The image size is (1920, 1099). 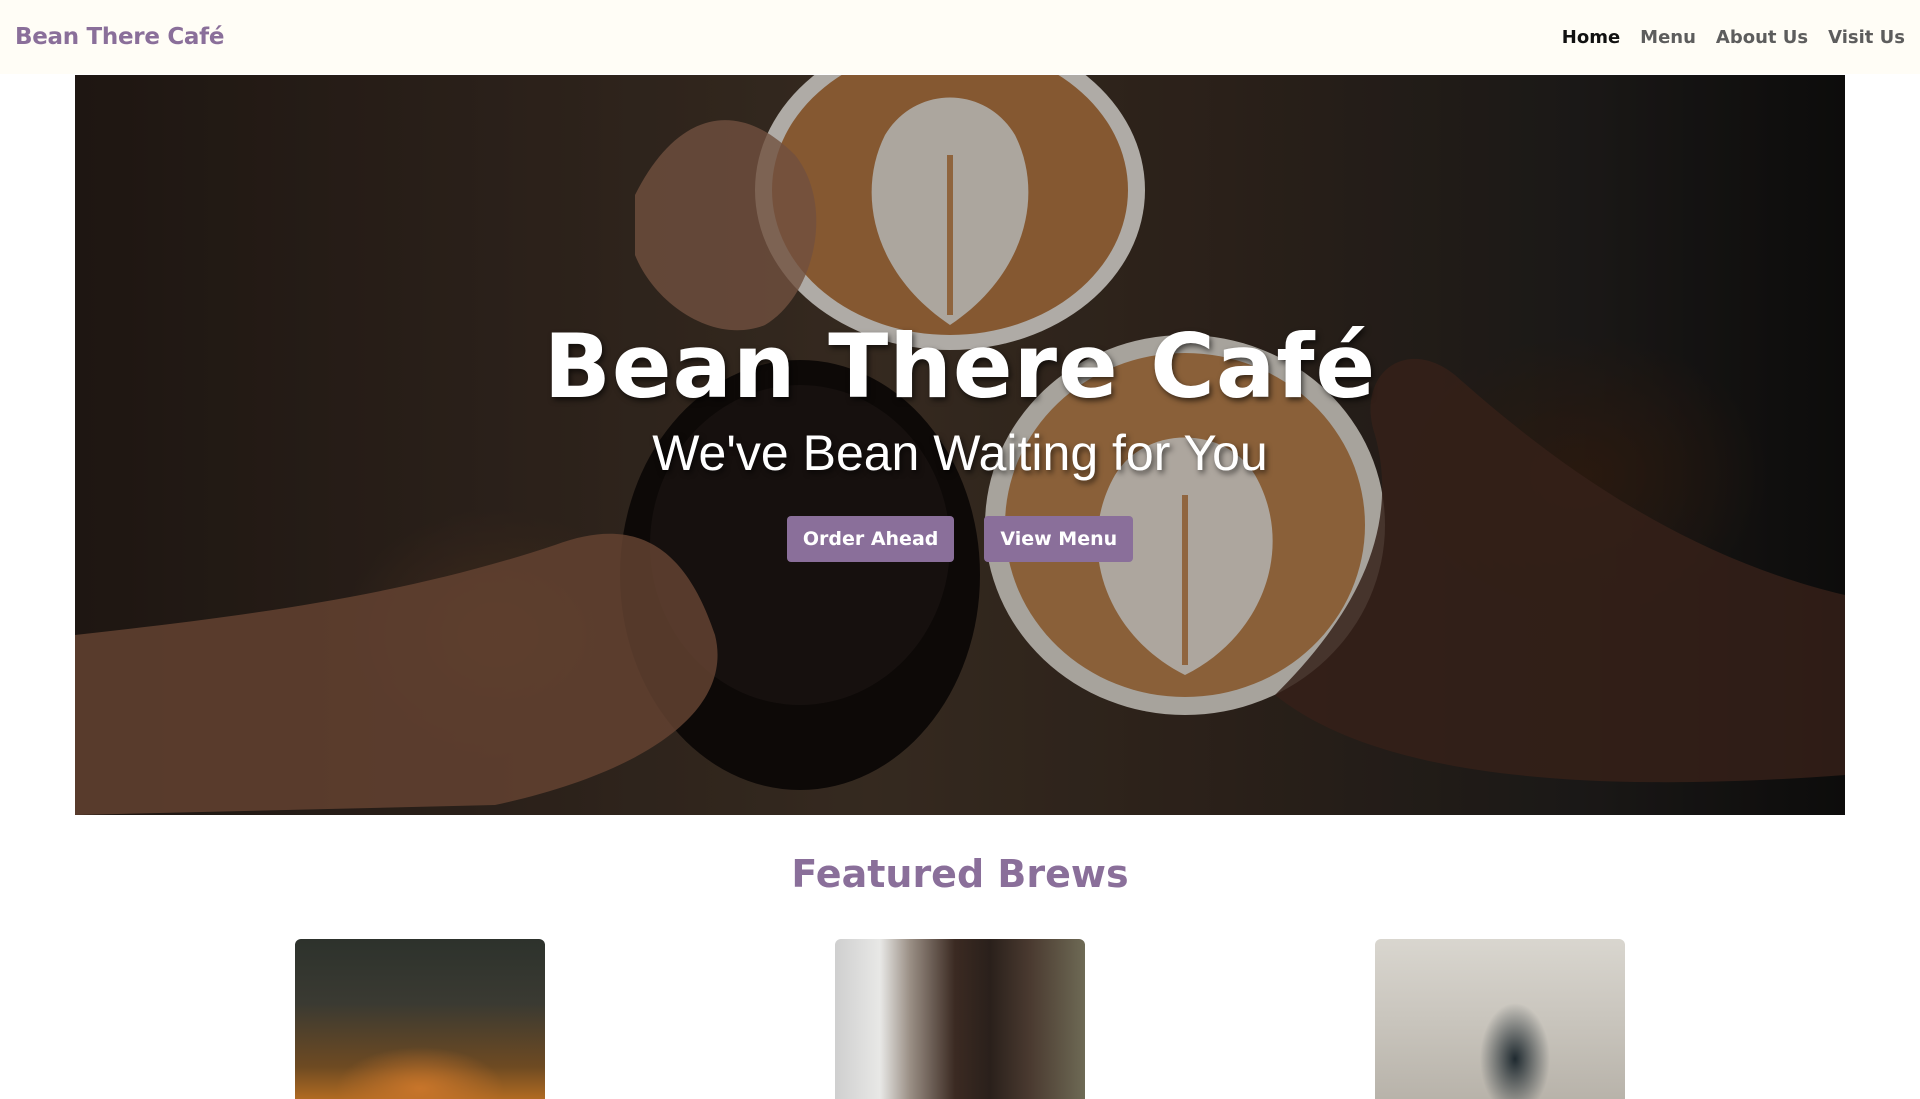 I want to click on nav-link-visit-us: Visit Us, so click(x=1866, y=37).